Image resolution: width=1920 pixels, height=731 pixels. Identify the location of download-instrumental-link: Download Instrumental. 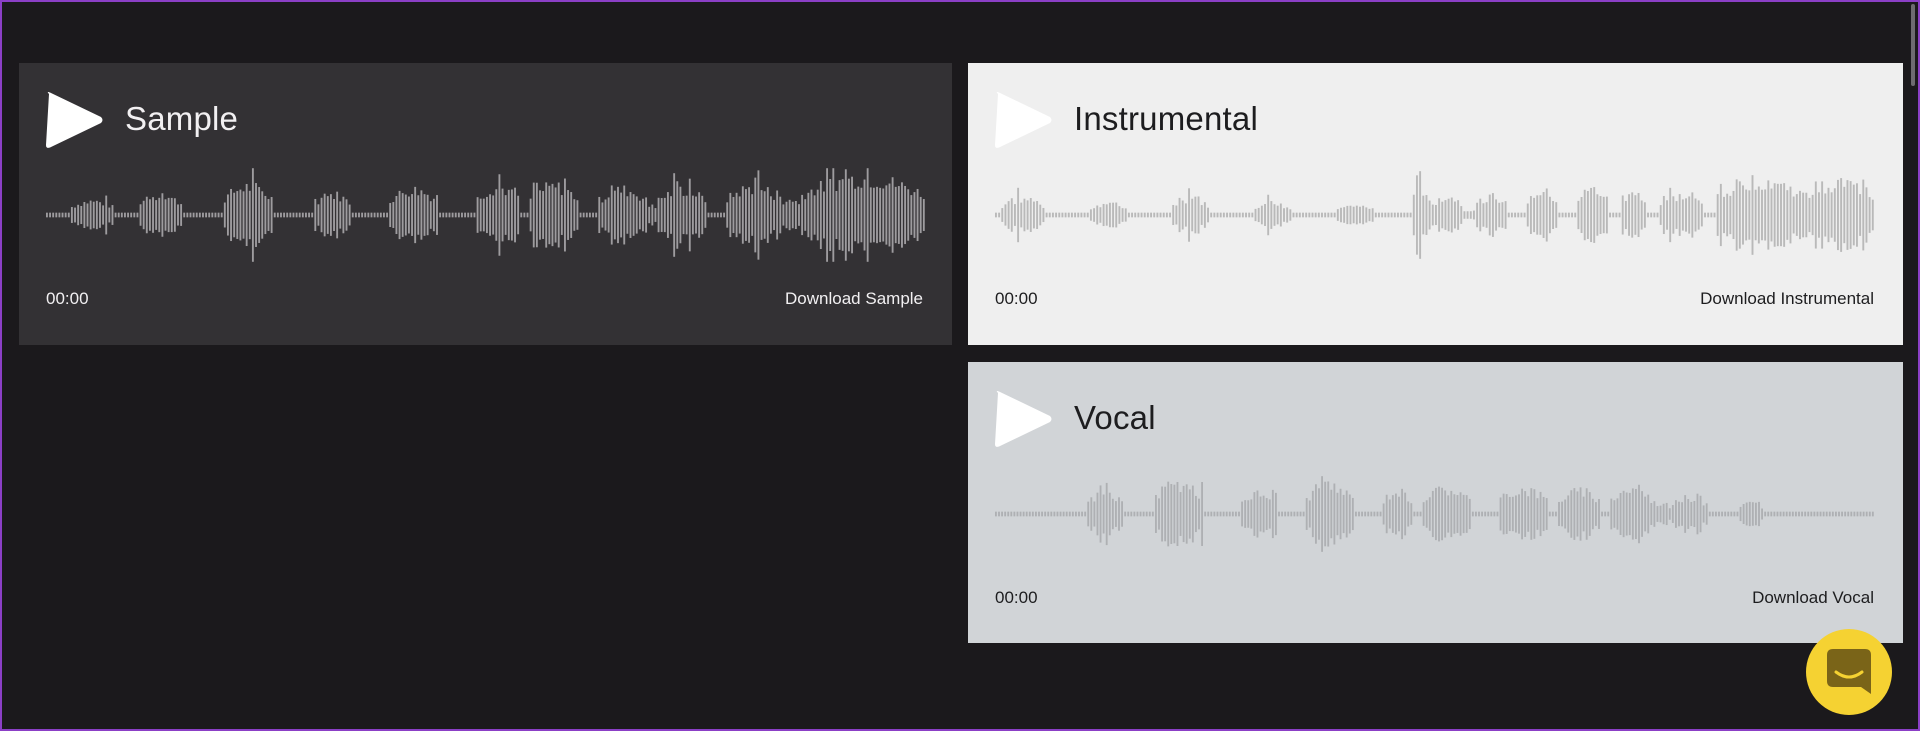
(1787, 299).